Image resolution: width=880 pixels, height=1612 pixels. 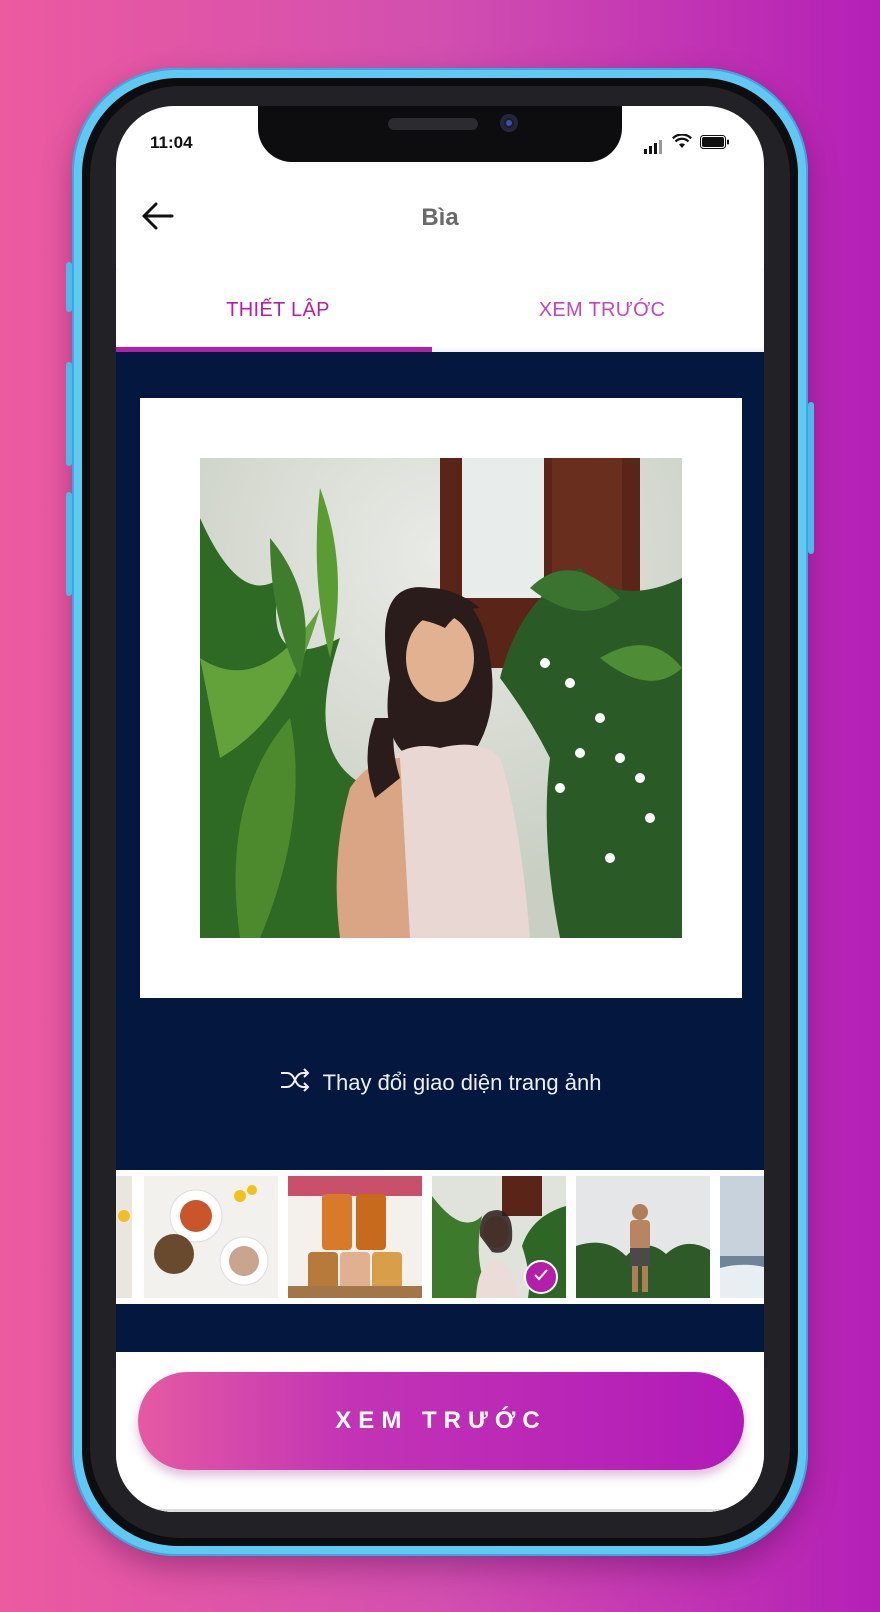 I want to click on tab-bar: THIẾT LẬP XEM TRƯỚC, so click(x=440, y=310).